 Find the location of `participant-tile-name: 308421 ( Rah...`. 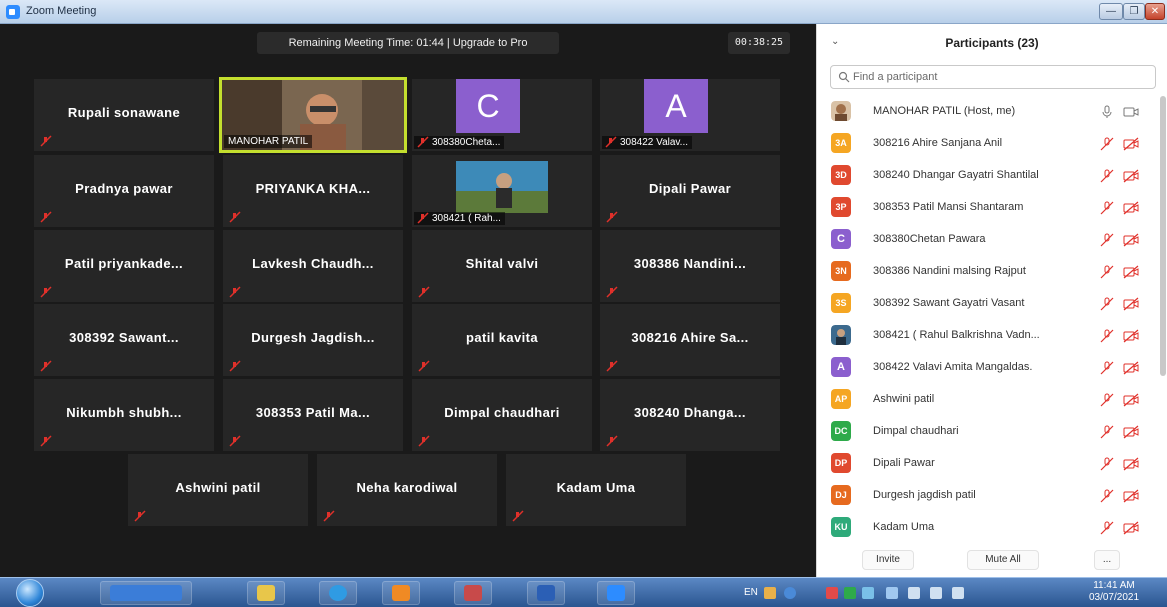

participant-tile-name: 308421 ( Rah... is located at coordinates (459, 218).